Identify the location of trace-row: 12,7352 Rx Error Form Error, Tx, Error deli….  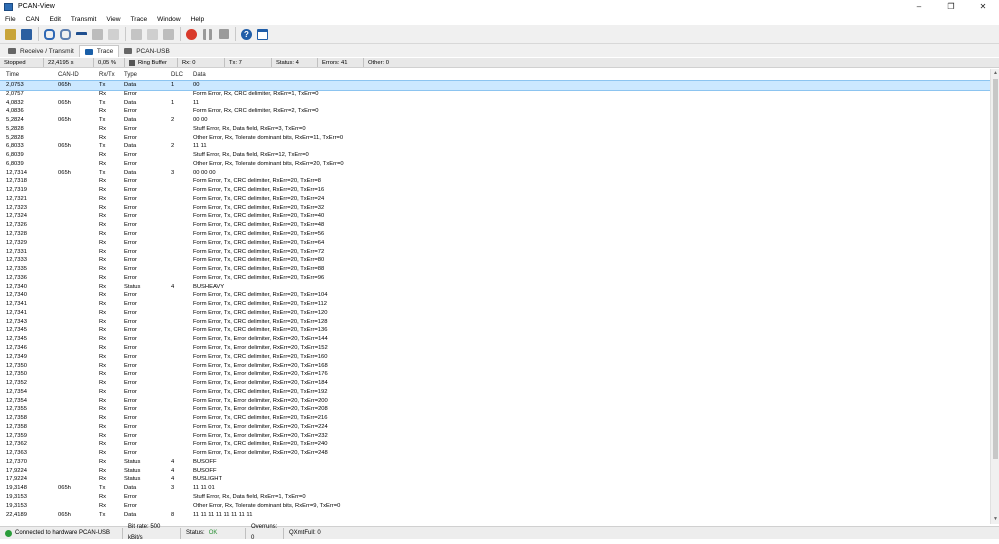
(495, 383).